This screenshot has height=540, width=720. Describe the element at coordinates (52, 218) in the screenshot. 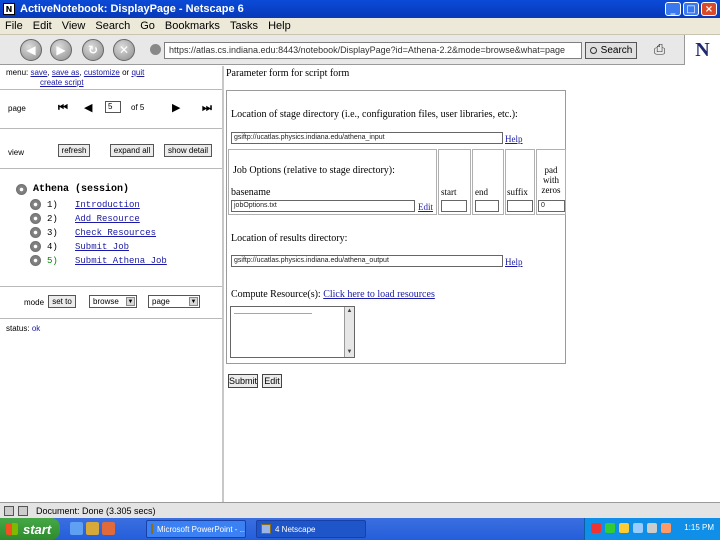

I see `step-number: 2)` at that location.